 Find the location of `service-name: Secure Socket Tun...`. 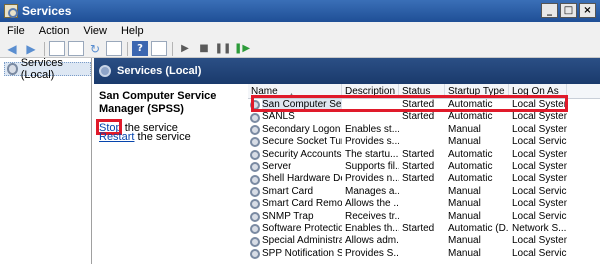

service-name: Secure Socket Tun... is located at coordinates (295, 142).